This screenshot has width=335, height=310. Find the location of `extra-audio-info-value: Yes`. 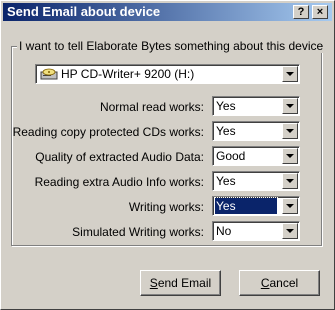

extra-audio-info-value: Yes is located at coordinates (226, 181).